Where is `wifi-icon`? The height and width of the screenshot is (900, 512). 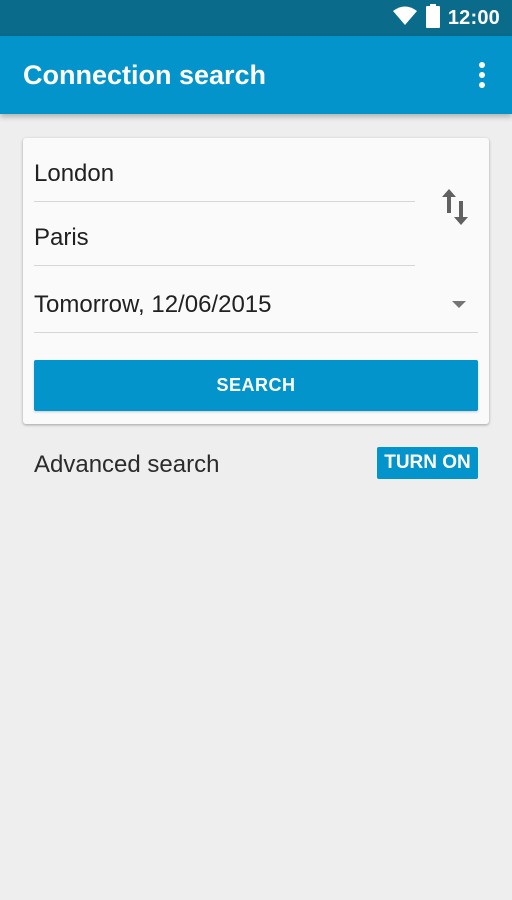 wifi-icon is located at coordinates (405, 18).